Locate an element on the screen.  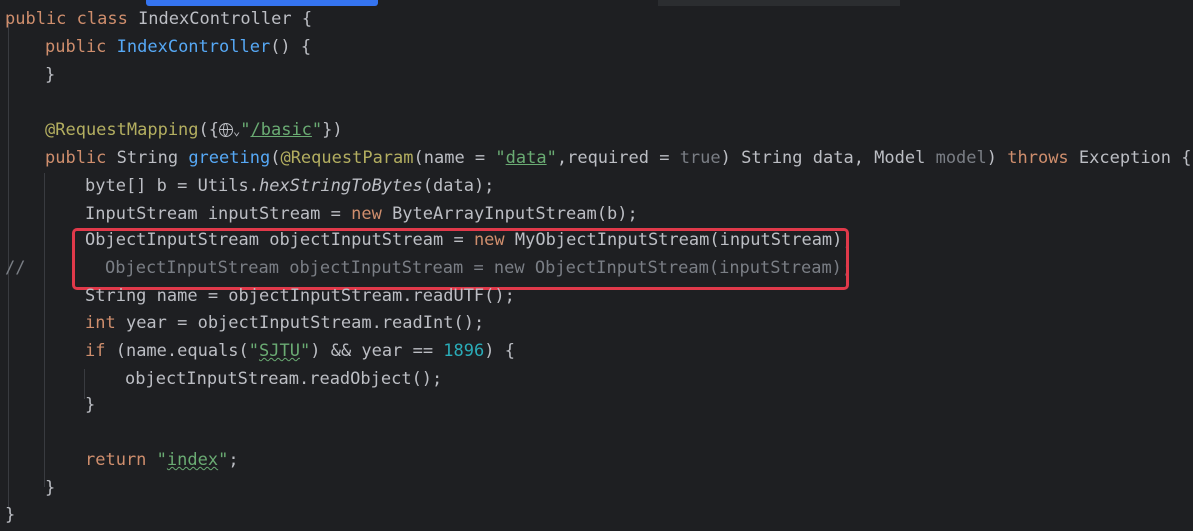
token-code is located at coordinates (151, 460).